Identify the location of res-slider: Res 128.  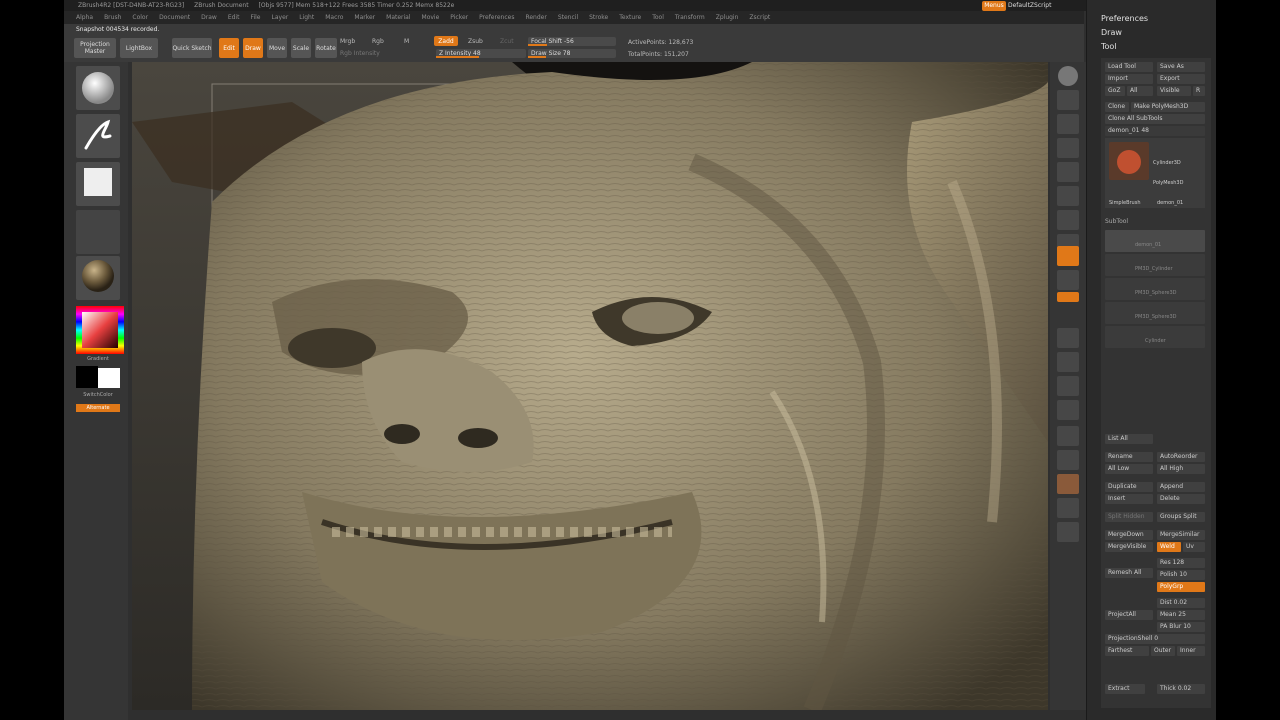
(1181, 563).